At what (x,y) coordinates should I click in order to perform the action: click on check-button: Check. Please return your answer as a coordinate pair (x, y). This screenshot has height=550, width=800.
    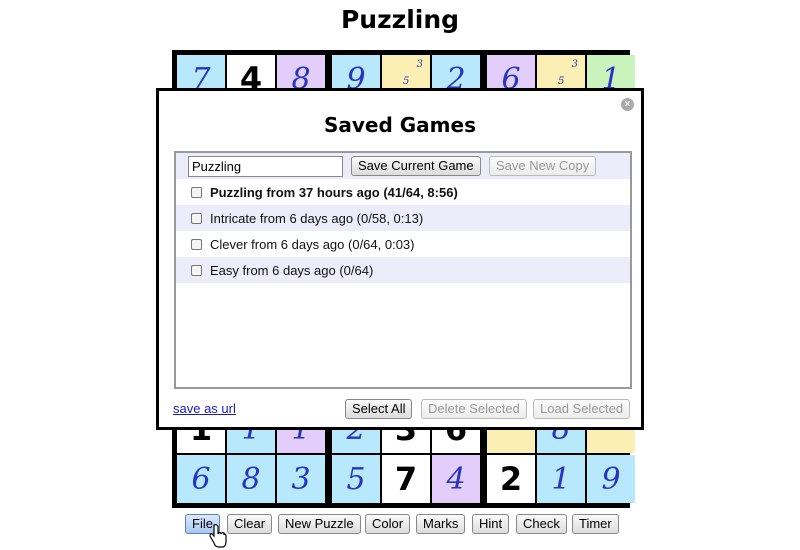
    Looking at the image, I should click on (541, 524).